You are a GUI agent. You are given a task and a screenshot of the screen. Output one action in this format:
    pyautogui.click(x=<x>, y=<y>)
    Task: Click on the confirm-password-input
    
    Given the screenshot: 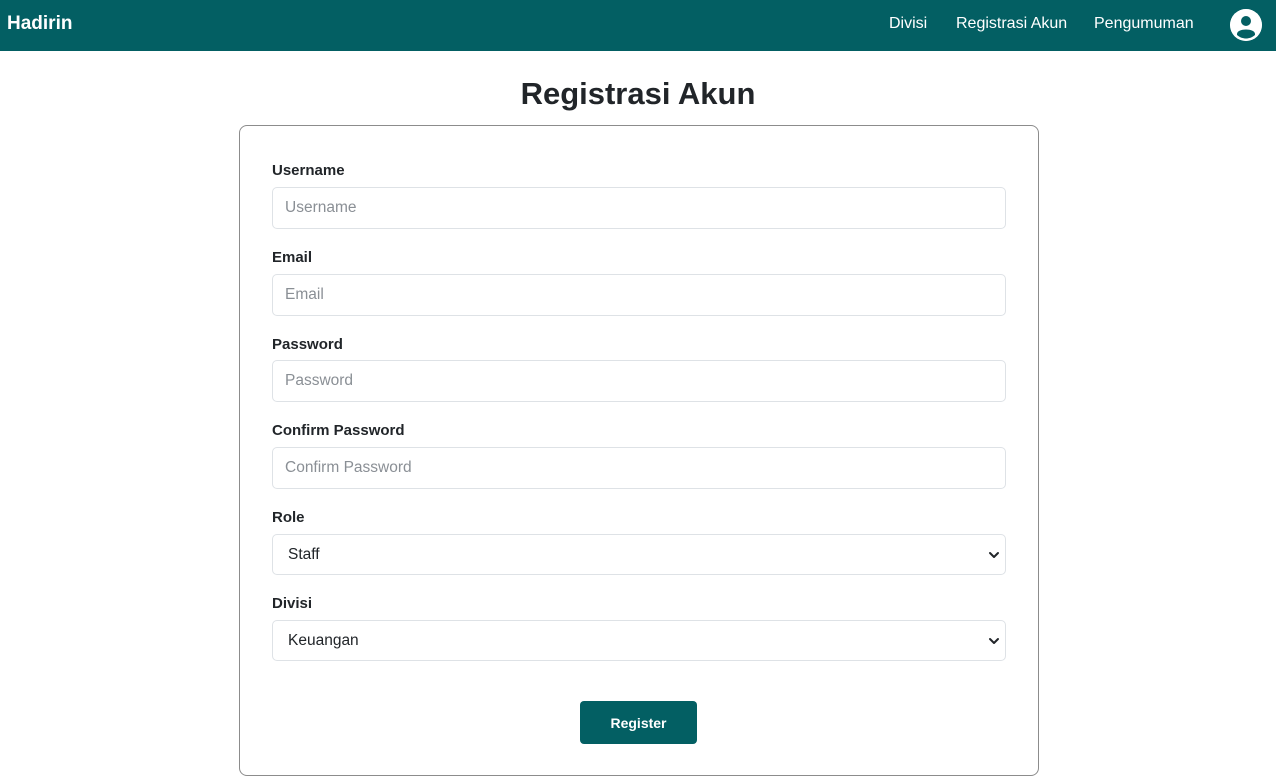 What is the action you would take?
    pyautogui.click(x=639, y=468)
    